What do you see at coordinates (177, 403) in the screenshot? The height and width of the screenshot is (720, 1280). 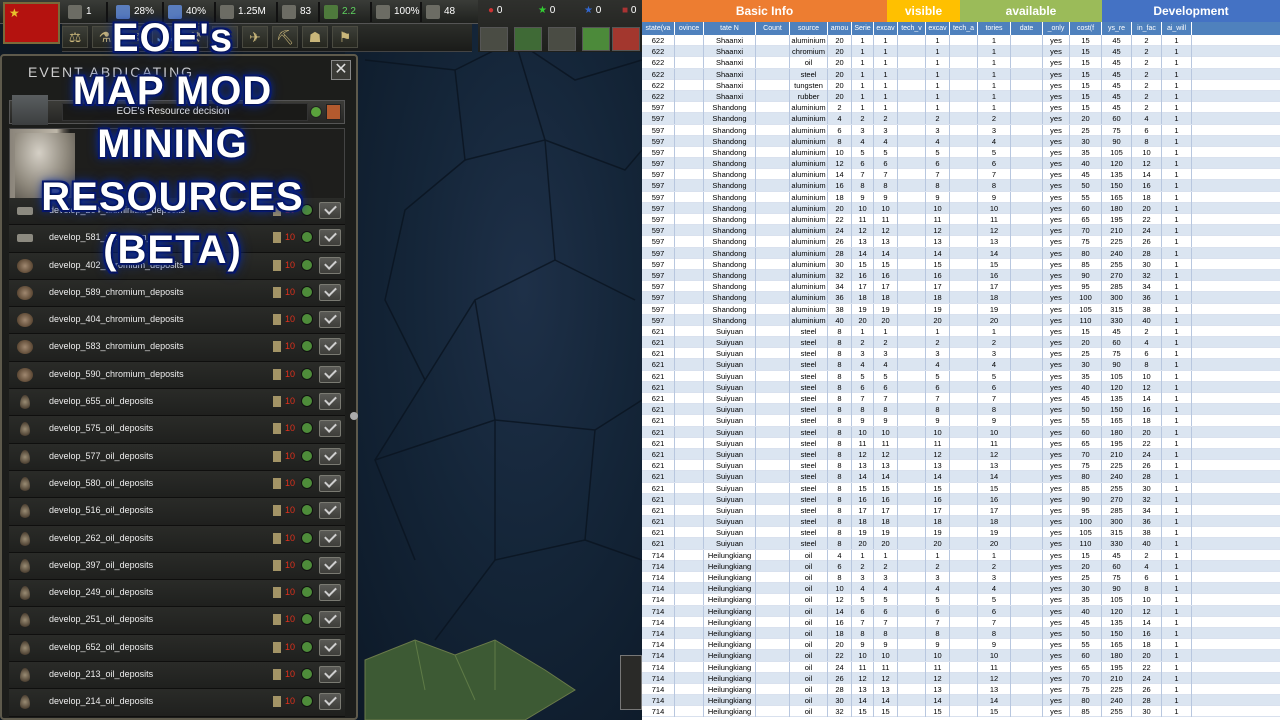 I see `decision-item: develop_655_oil_deposits 10` at bounding box center [177, 403].